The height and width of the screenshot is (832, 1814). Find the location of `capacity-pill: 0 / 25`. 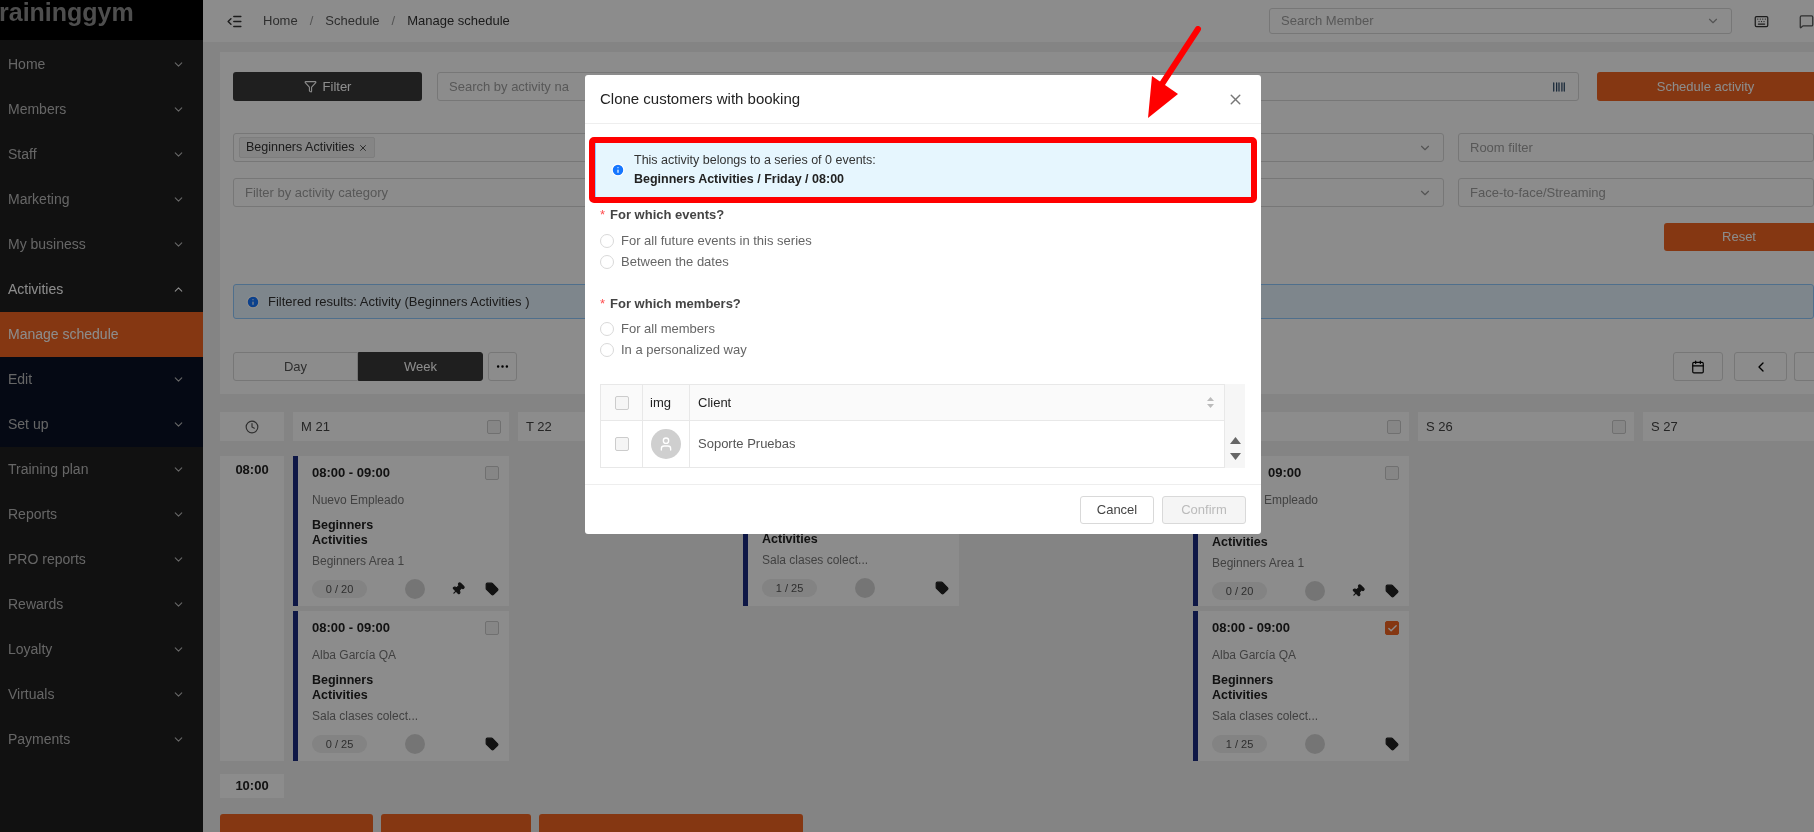

capacity-pill: 0 / 25 is located at coordinates (339, 744).